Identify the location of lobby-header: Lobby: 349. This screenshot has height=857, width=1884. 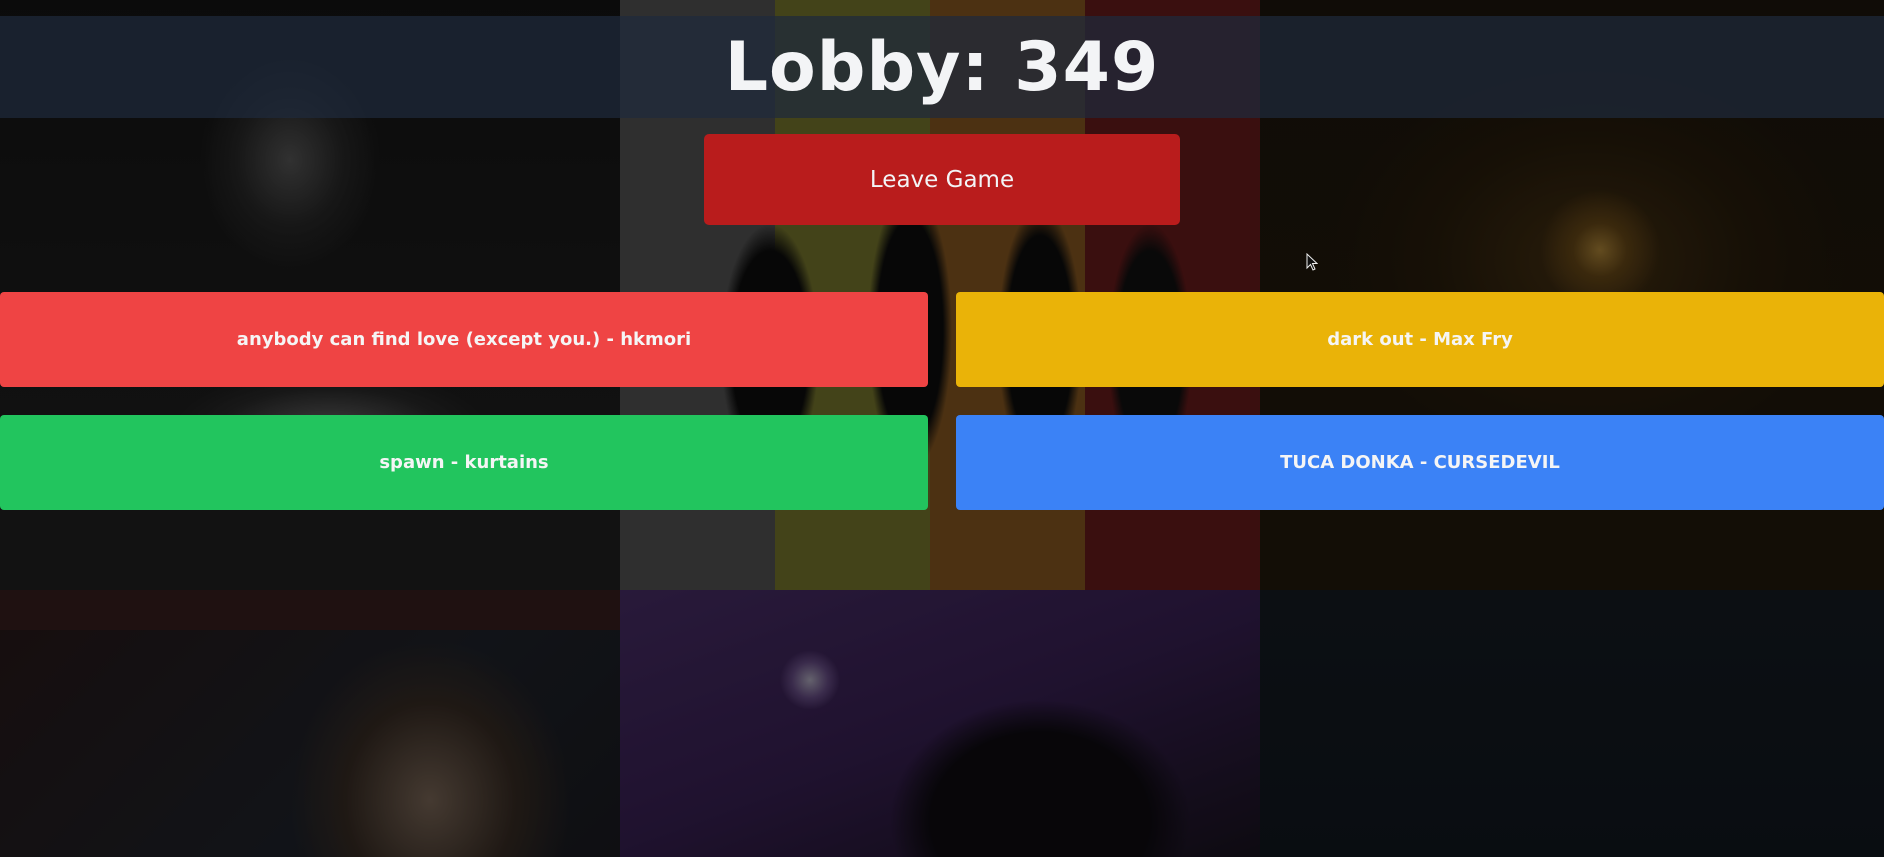
(942, 67).